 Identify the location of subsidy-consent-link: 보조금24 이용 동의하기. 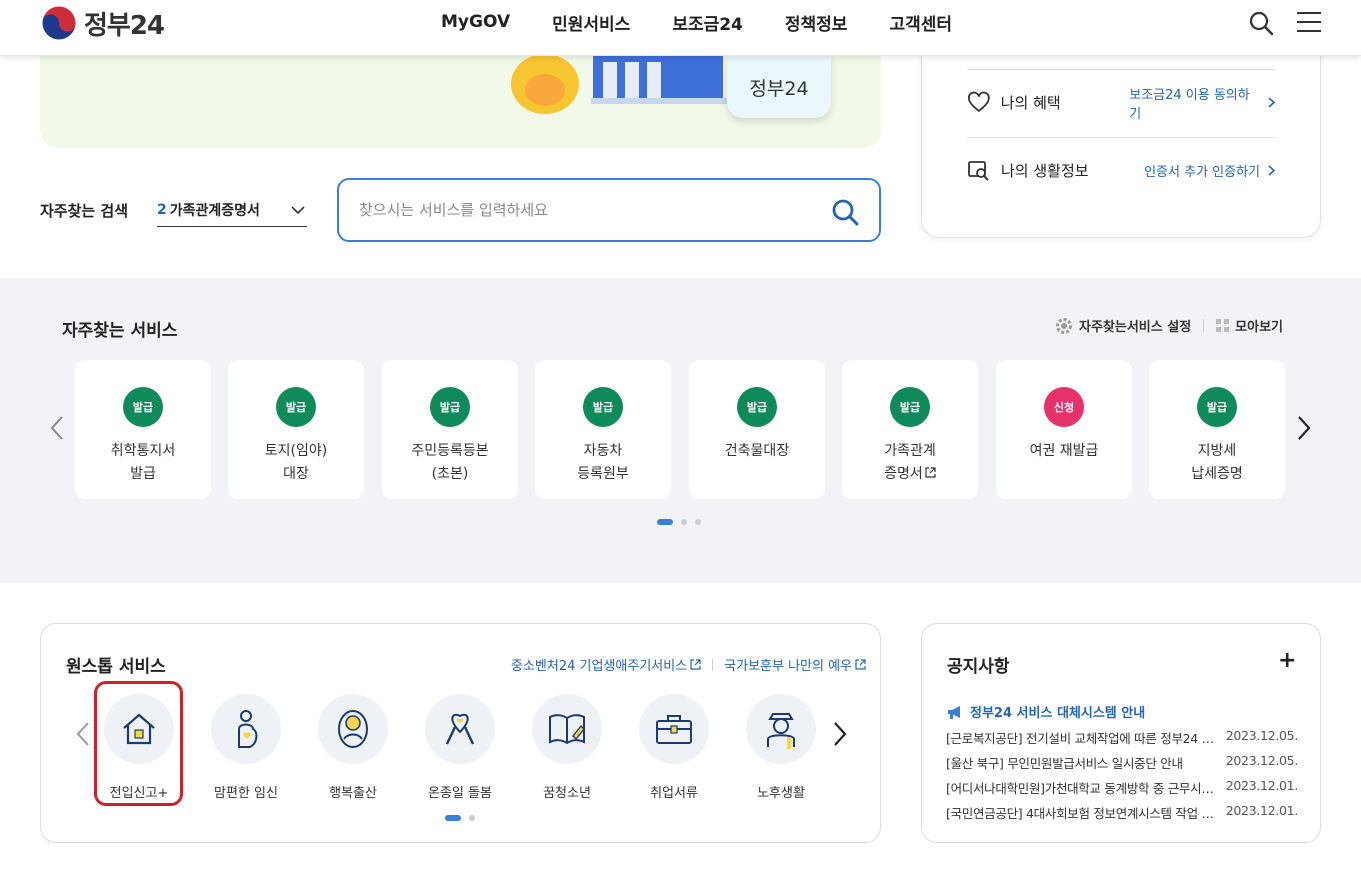
(1202, 103).